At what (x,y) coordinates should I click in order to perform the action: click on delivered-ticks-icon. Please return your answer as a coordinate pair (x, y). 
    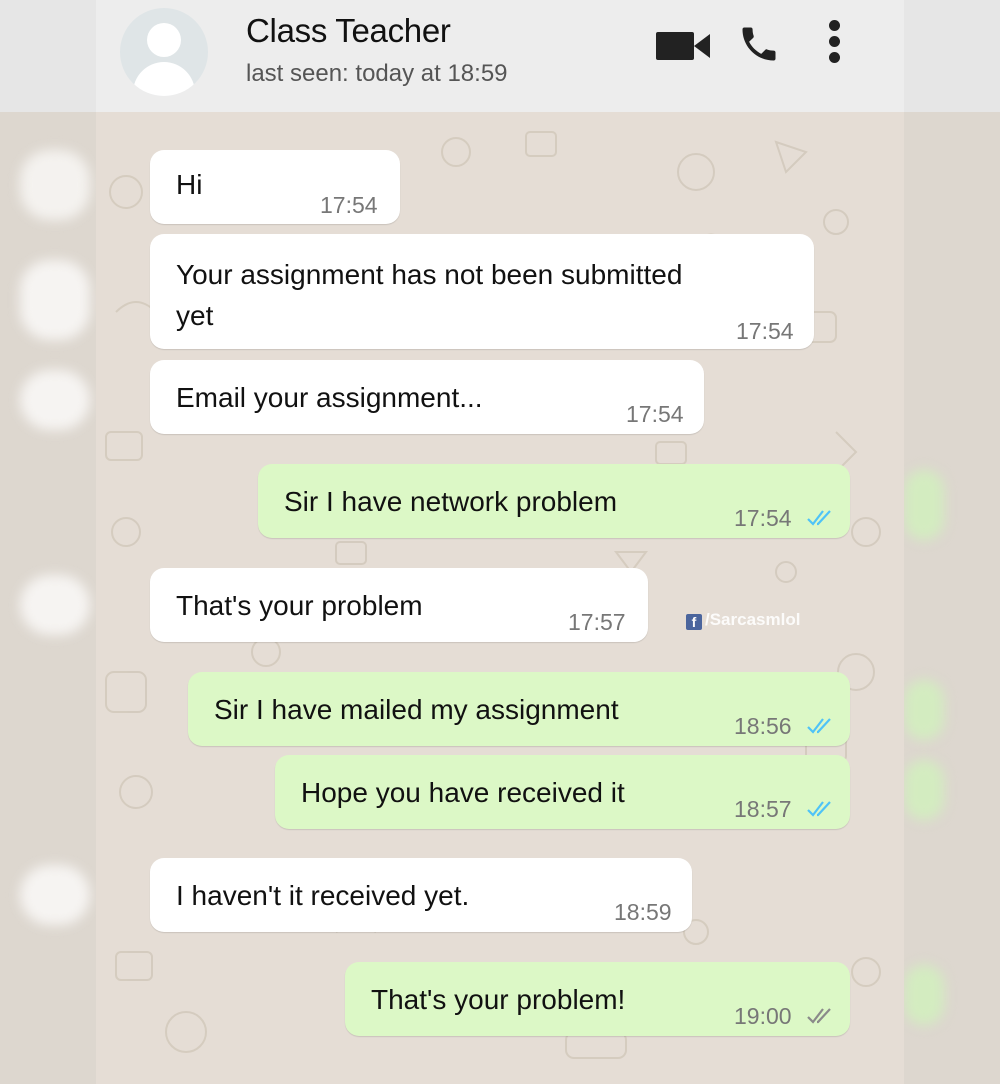
    Looking at the image, I should click on (819, 1016).